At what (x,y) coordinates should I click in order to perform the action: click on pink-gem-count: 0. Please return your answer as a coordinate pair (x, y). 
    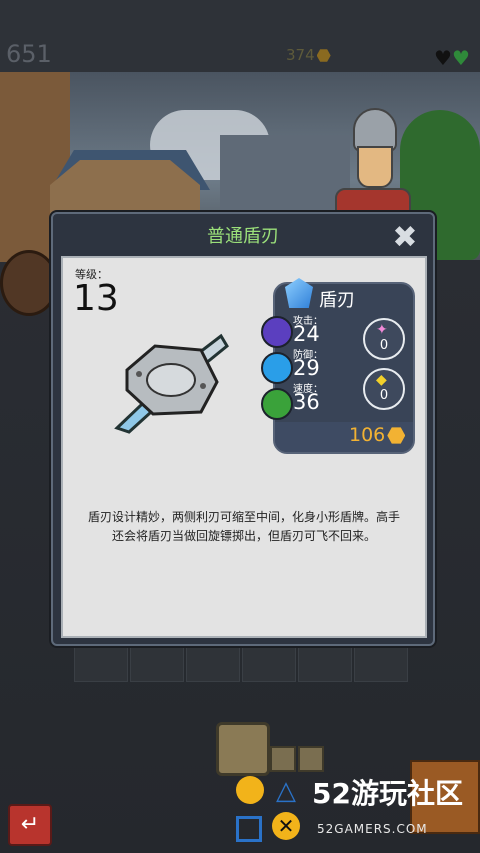
    Looking at the image, I should click on (384, 345).